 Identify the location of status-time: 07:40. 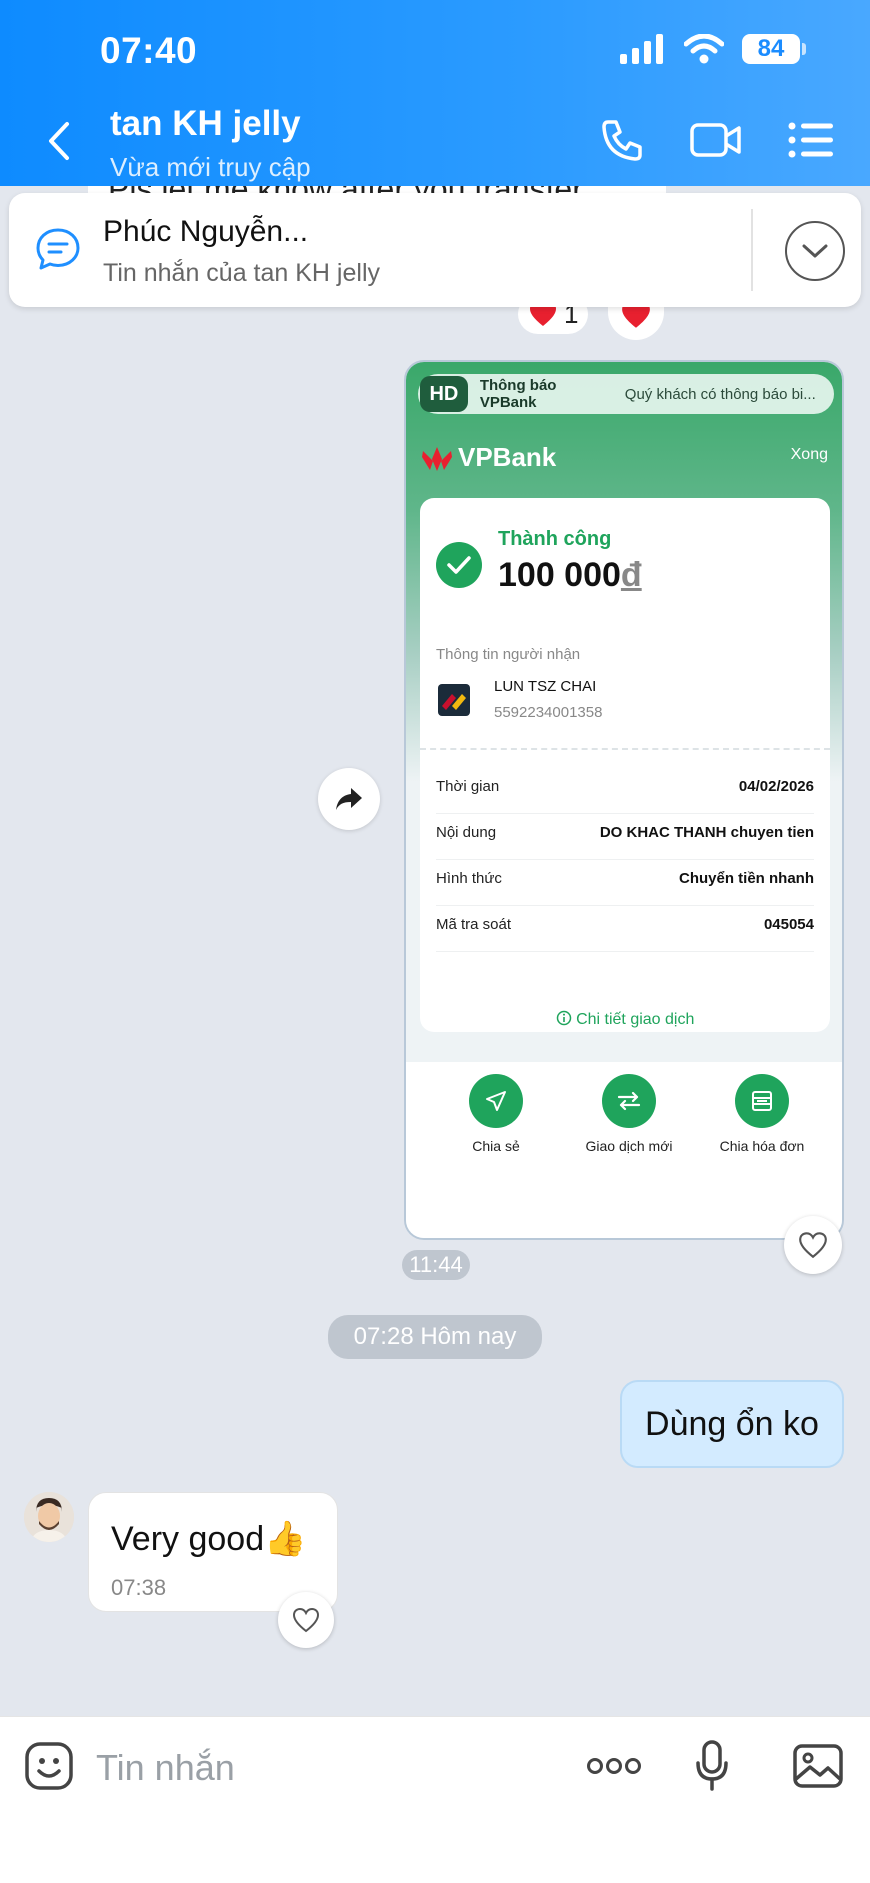
(149, 50).